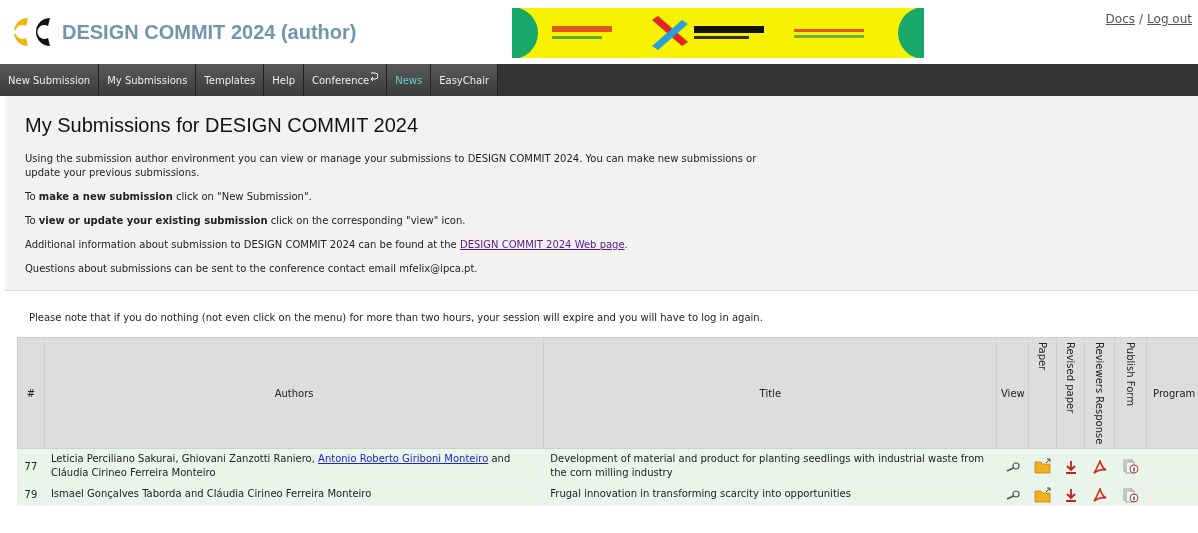 This screenshot has width=1198, height=533. What do you see at coordinates (327, 245) in the screenshot?
I see `paragraph: Additional information about submission to DESIGN COMMIT 2024 can be found at the DESIGN COMMIT 2024 Web page.` at bounding box center [327, 245].